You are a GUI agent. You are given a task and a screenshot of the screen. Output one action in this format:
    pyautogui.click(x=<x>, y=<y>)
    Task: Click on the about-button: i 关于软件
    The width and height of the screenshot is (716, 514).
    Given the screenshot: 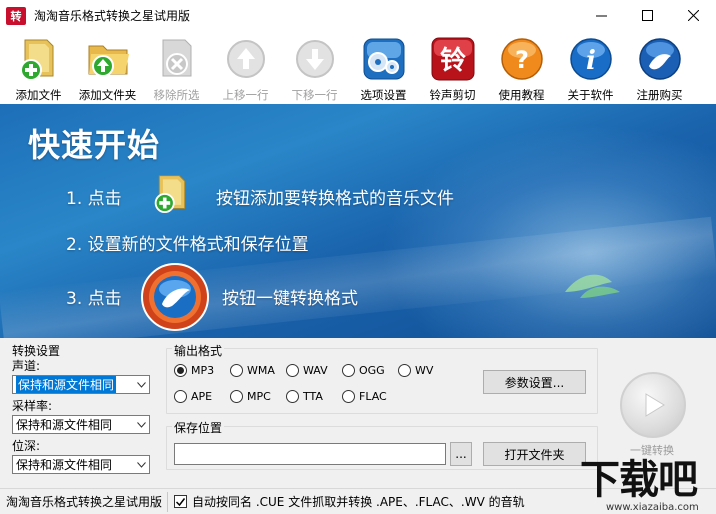 What is the action you would take?
    pyautogui.click(x=590, y=67)
    